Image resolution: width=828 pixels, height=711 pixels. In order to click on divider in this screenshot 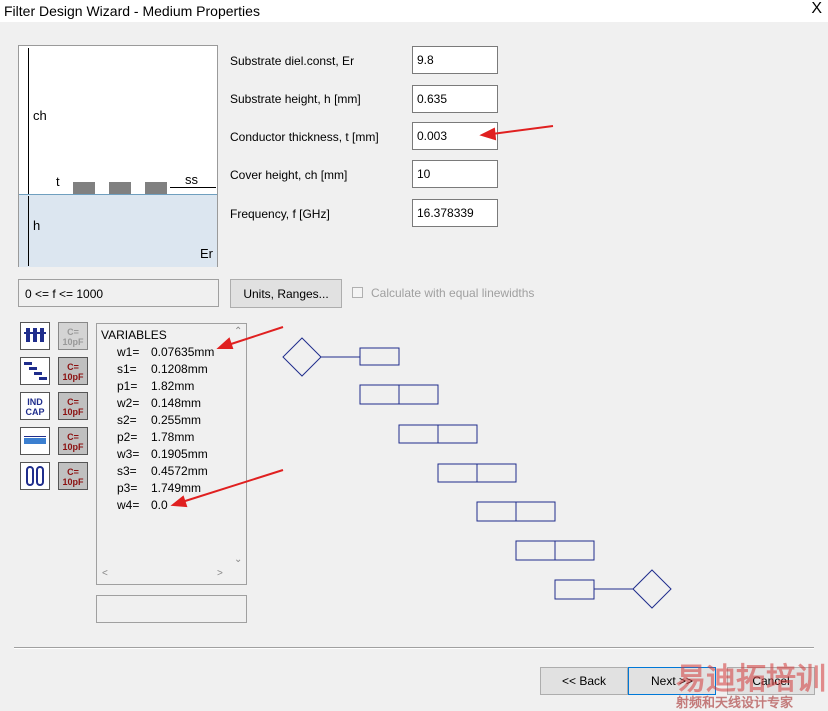, I will do `click(414, 648)`.